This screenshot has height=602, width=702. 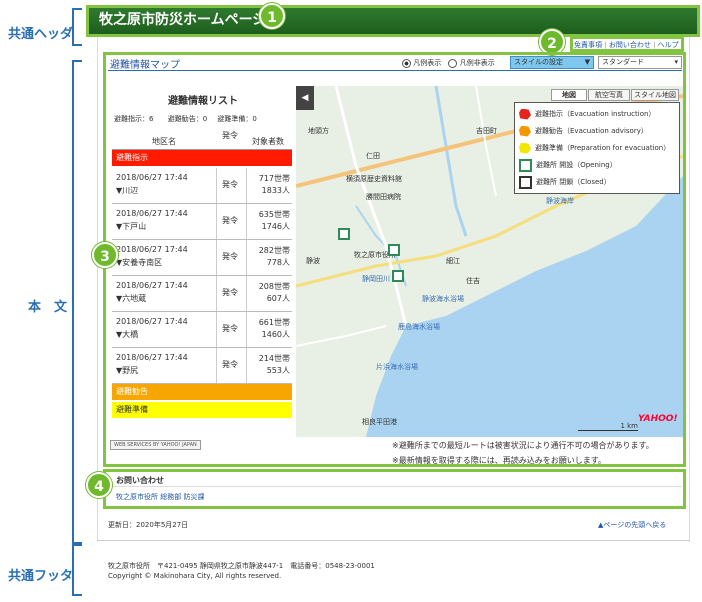 I want to click on util-links: 免責事項 | お問い合わせ | ヘルプ, so click(x=626, y=45).